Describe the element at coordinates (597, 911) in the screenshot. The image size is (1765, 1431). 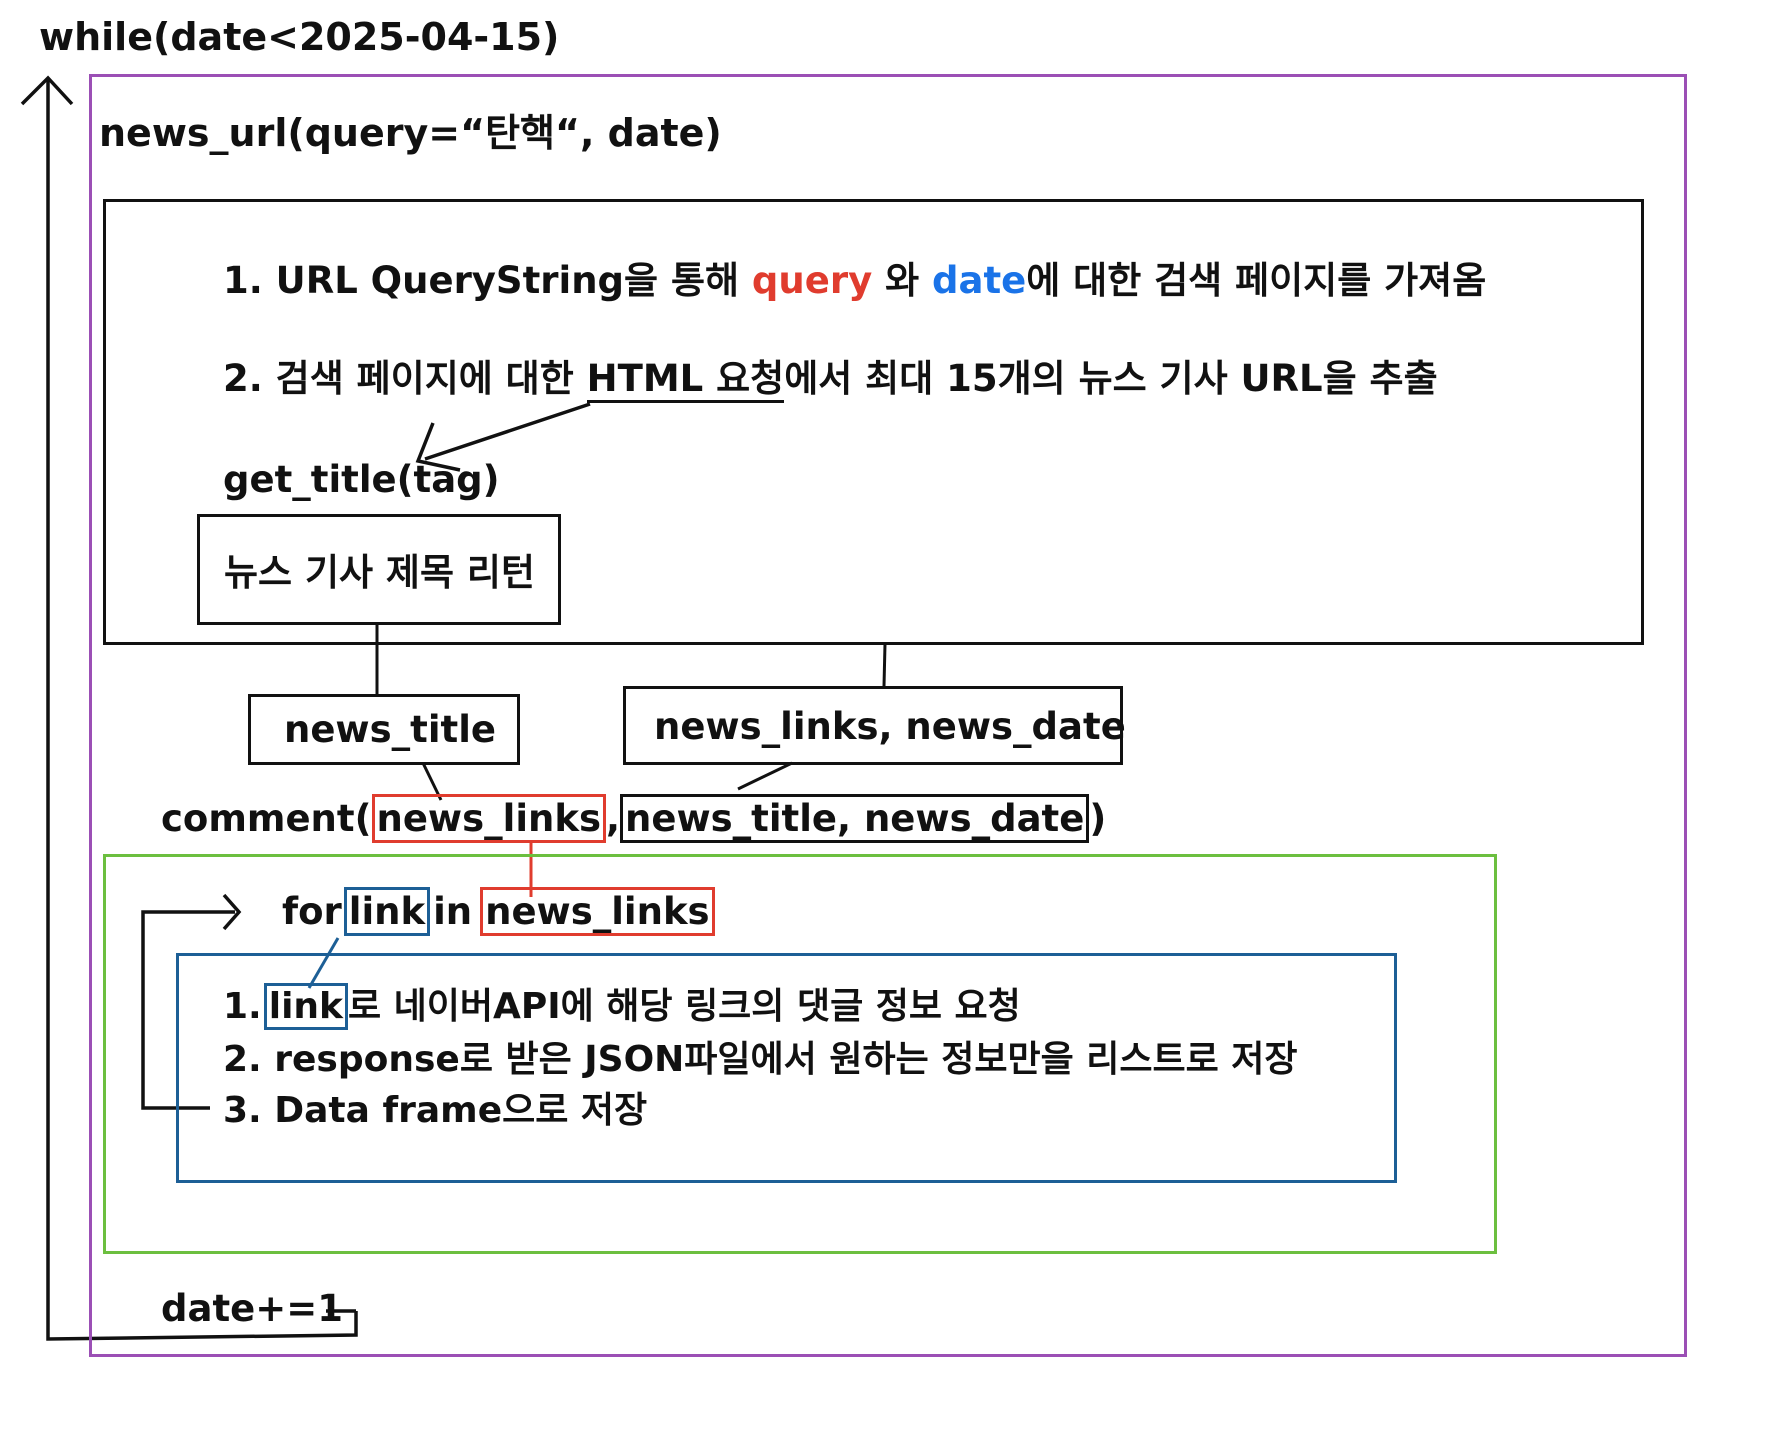
I see `loop-iter-news-links: news_links` at that location.